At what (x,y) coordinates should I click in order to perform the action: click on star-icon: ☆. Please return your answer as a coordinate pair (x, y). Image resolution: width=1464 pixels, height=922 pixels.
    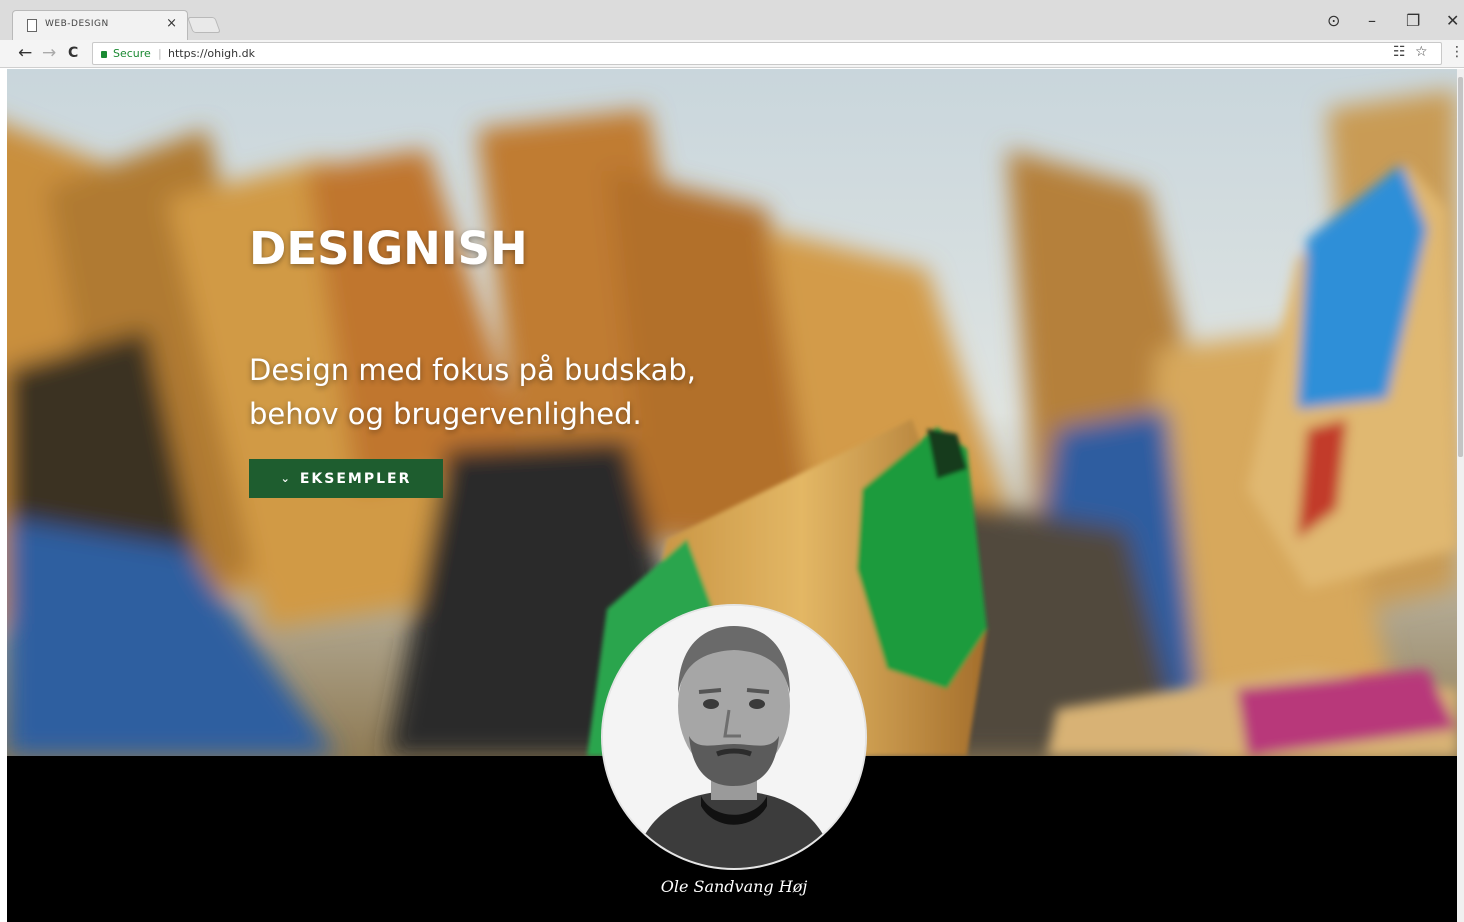
    Looking at the image, I should click on (1421, 52).